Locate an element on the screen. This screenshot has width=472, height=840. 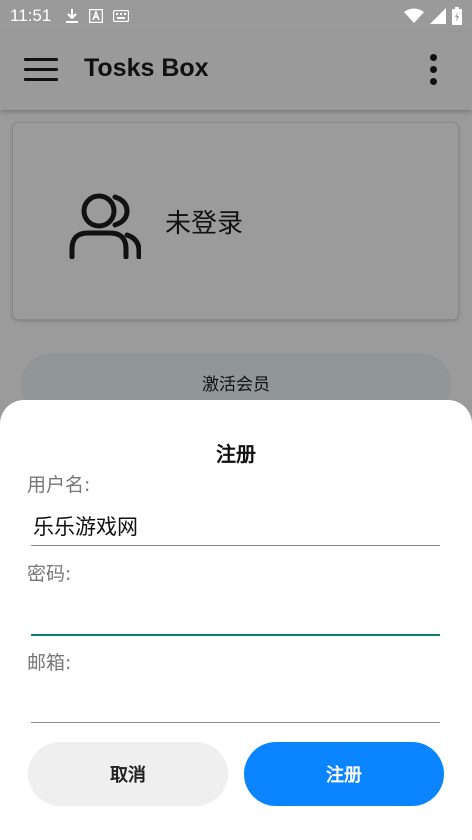
status-notification-icons is located at coordinates (97, 16).